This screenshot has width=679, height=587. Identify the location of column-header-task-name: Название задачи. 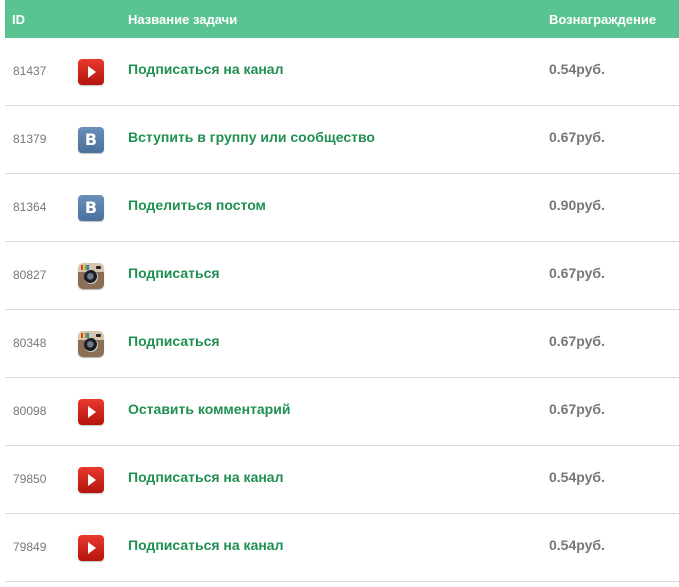
(183, 19).